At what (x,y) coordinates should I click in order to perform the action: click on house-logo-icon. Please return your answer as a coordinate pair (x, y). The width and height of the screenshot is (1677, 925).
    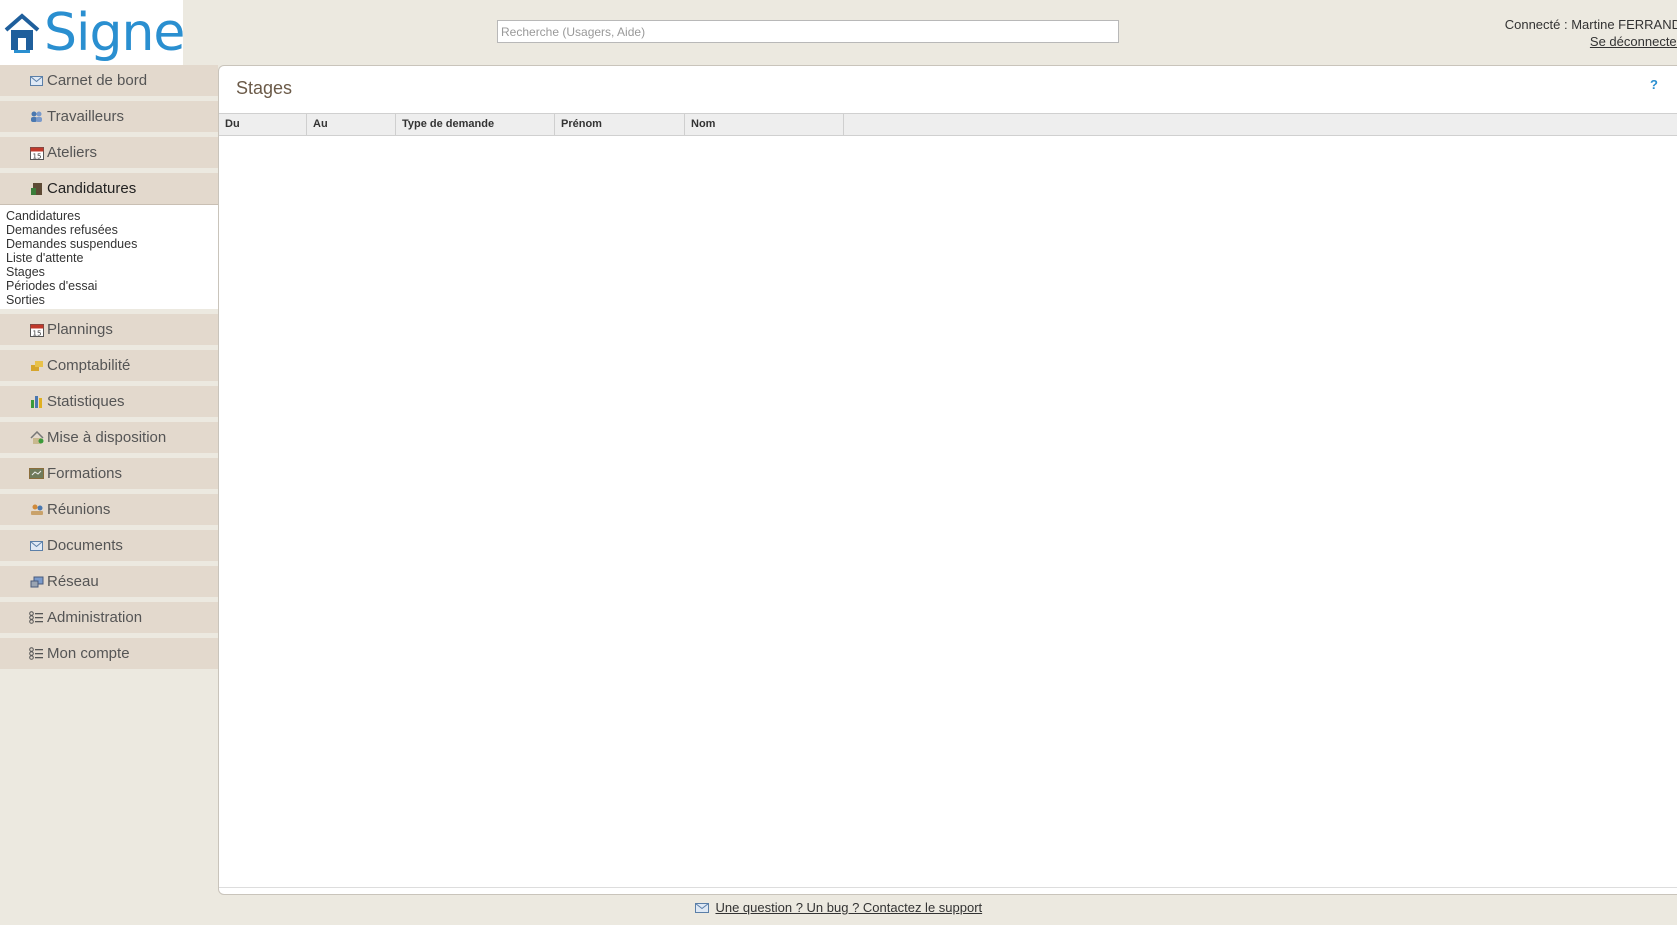
    Looking at the image, I should click on (22, 32).